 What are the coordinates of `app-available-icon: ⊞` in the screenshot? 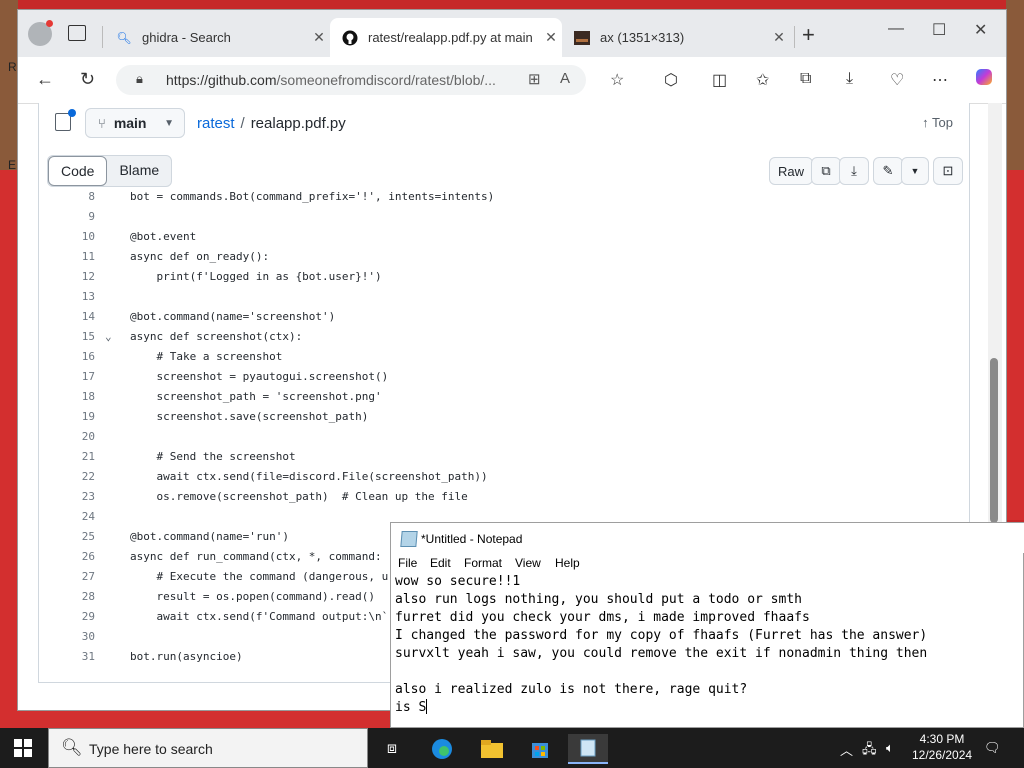 It's located at (534, 79).